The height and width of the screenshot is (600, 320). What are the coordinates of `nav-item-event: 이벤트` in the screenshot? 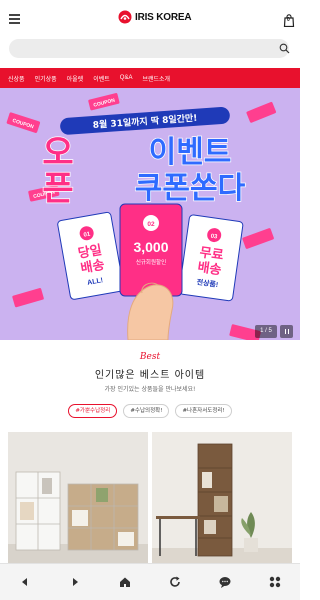 It's located at (101, 78).